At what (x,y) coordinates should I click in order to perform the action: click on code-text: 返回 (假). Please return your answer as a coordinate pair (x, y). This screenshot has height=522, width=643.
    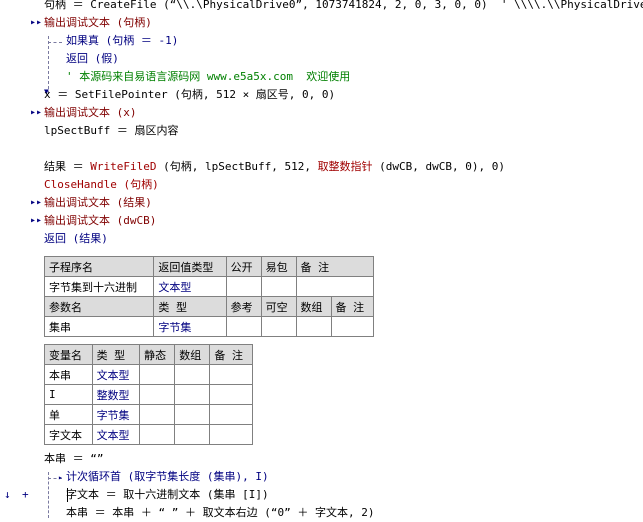
    Looking at the image, I should click on (92, 58).